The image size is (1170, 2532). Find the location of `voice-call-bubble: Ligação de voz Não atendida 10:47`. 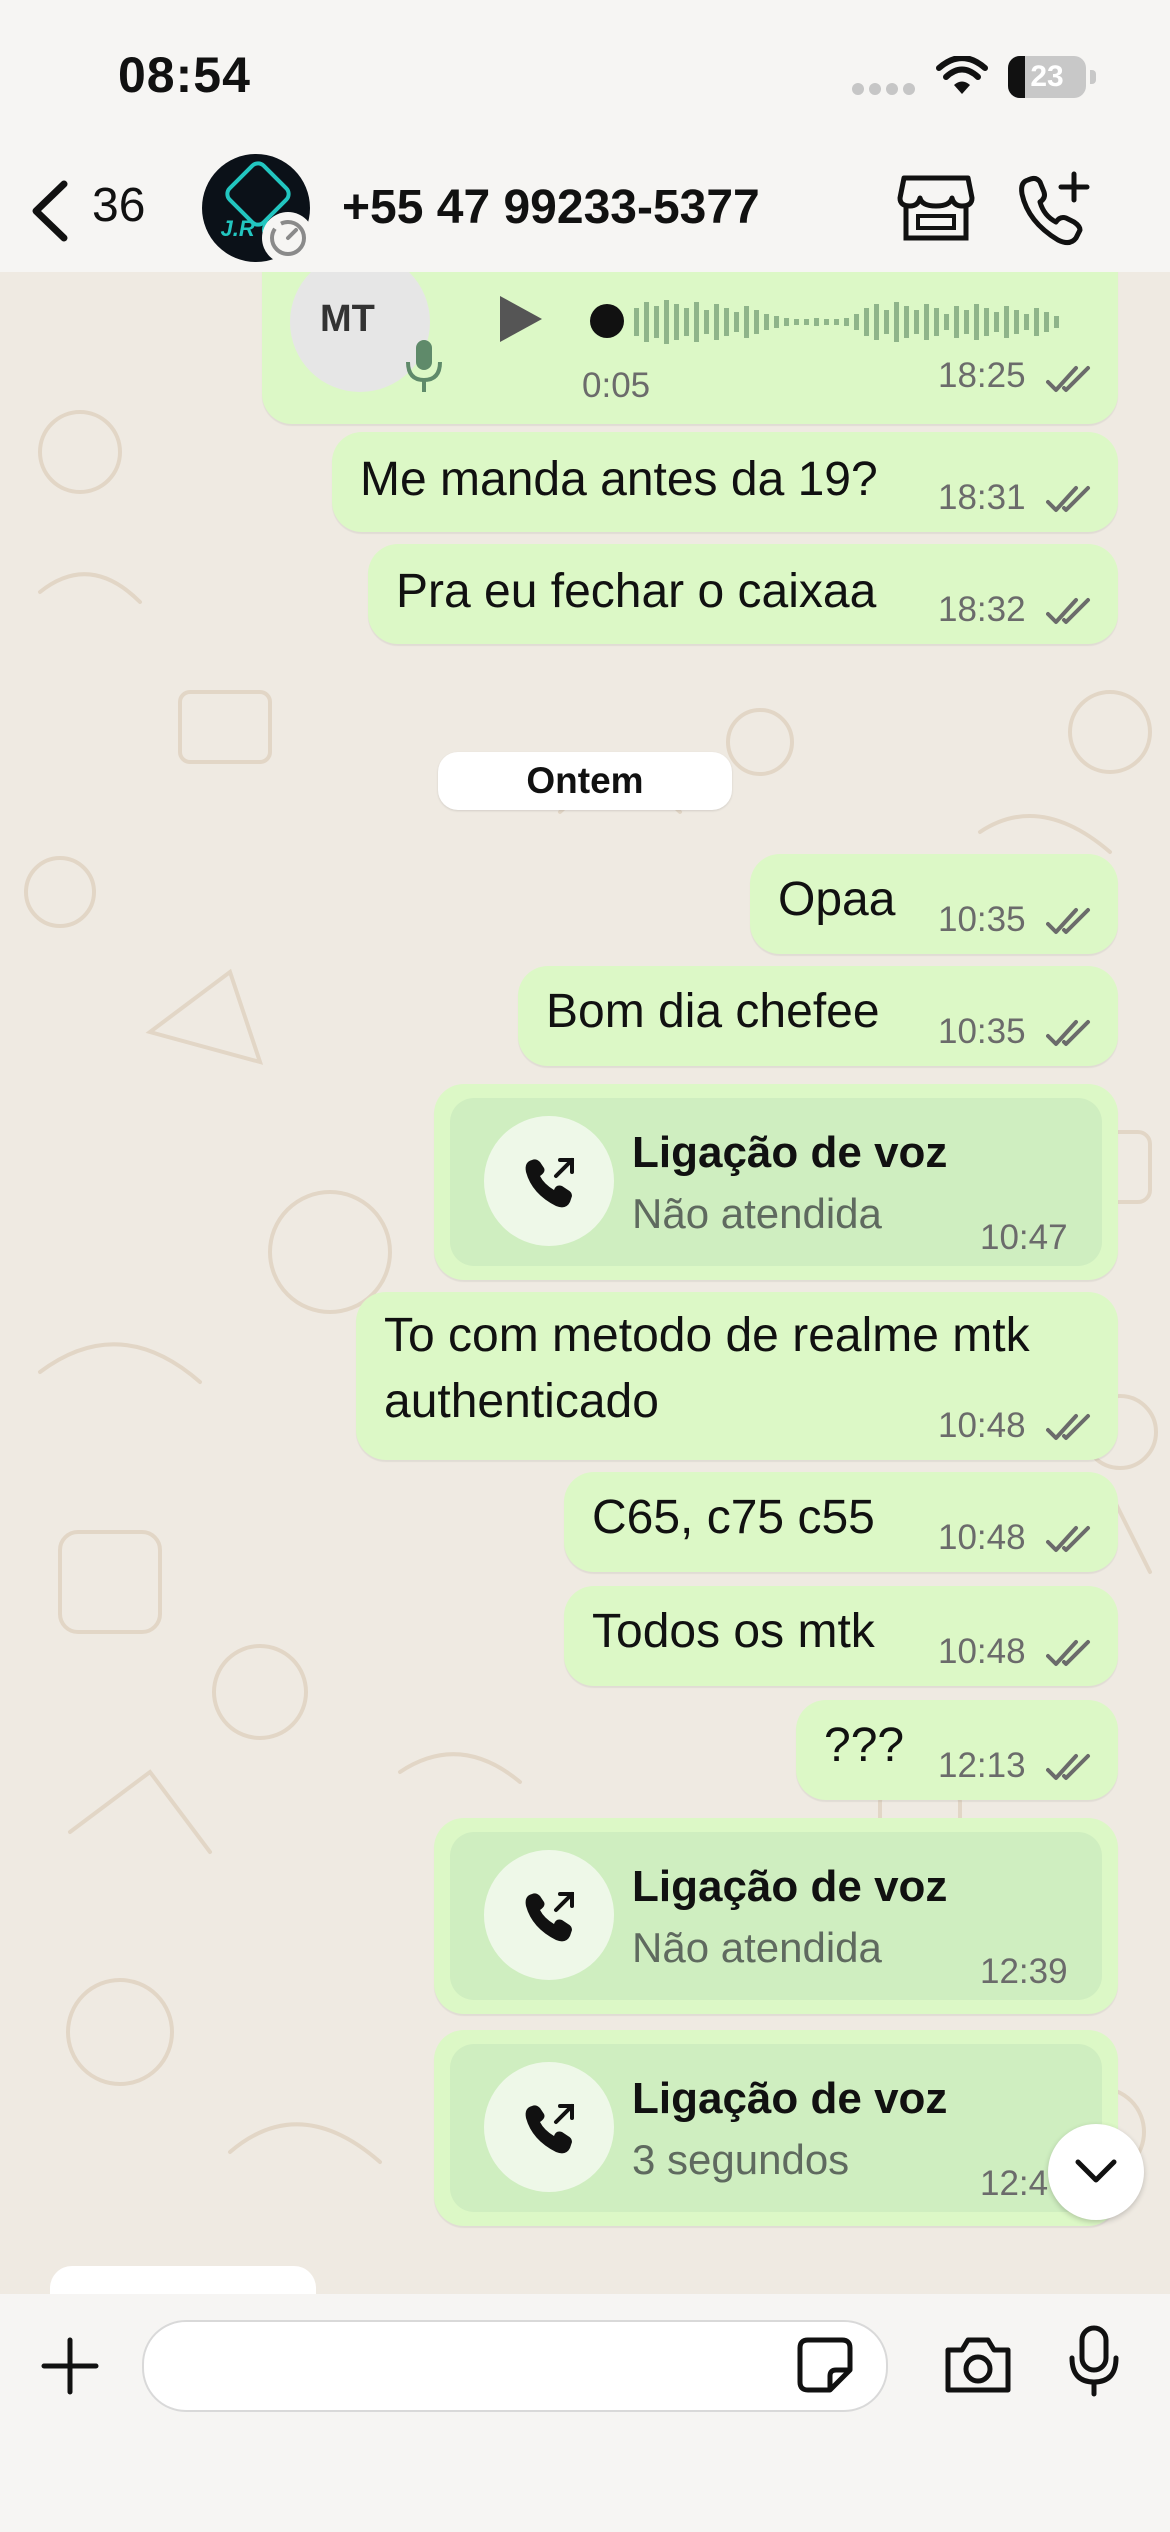

voice-call-bubble: Ligação de voz Não atendida 10:47 is located at coordinates (776, 1182).